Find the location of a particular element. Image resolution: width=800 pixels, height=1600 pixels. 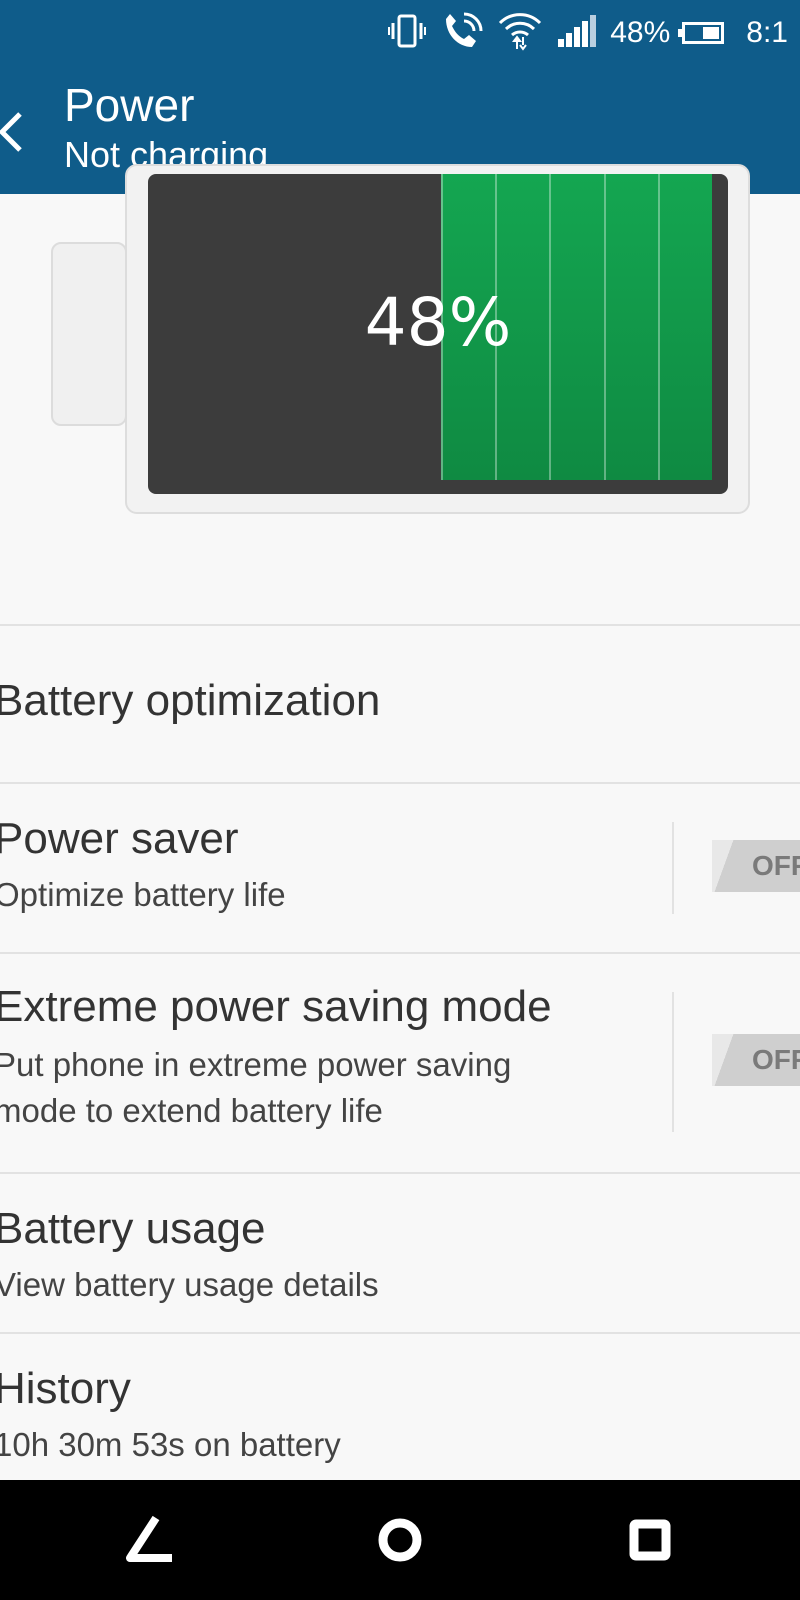

row-subtitle: 10h 30m 53s on battery is located at coordinates (170, 1444).